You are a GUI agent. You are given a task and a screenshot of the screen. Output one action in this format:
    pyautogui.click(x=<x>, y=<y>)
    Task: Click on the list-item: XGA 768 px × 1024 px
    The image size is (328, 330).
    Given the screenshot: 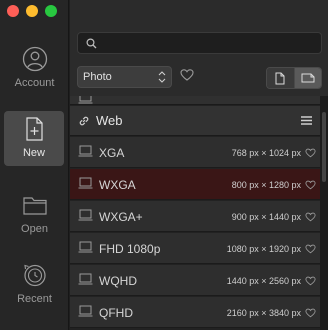 What is the action you would take?
    pyautogui.click(x=195, y=152)
    